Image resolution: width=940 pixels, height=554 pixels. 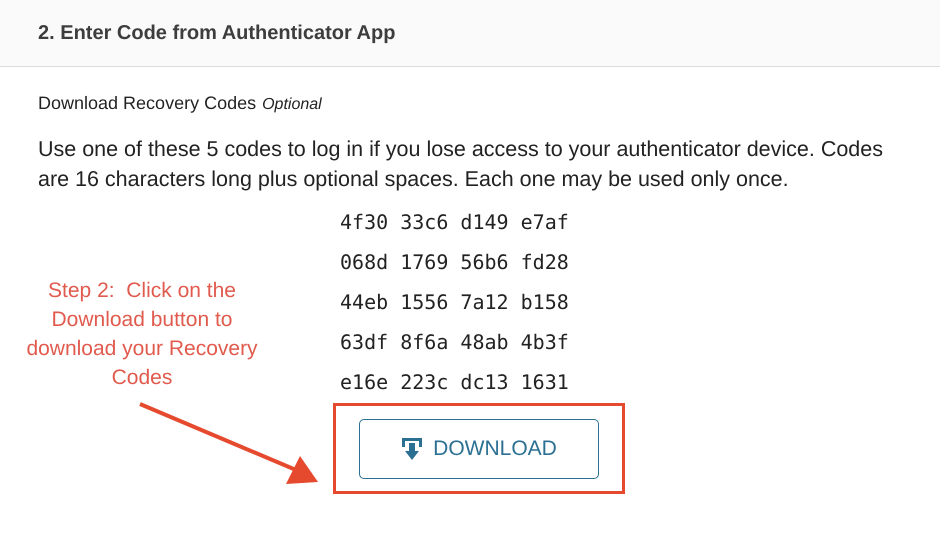 I want to click on recovery-code: 068d 1769 56b6 fd28, so click(x=455, y=262).